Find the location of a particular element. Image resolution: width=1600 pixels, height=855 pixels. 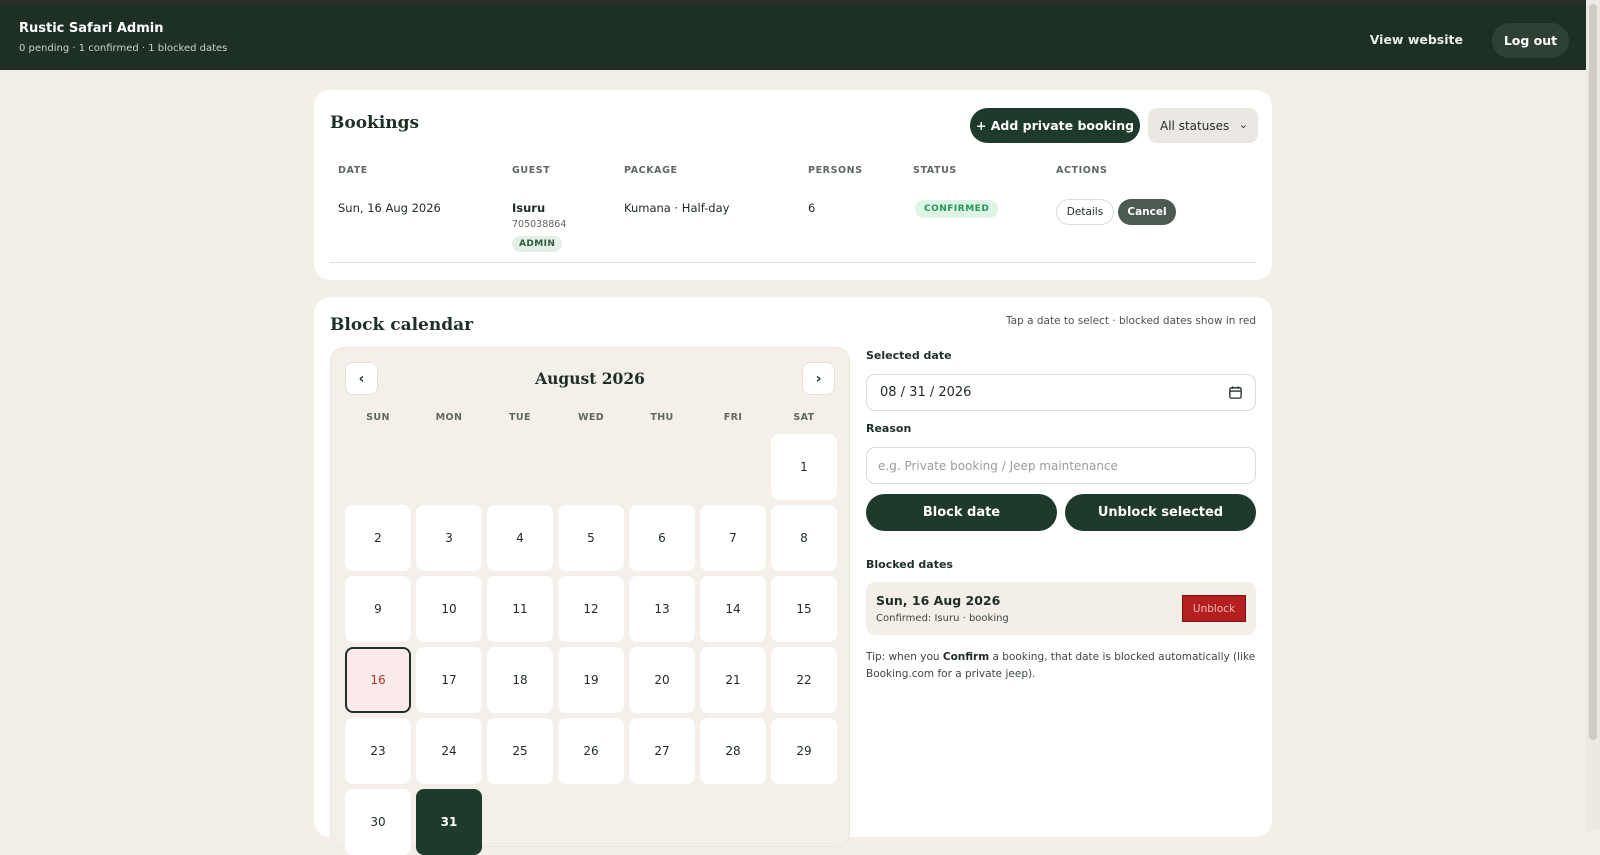

weekday-sat: SAT is located at coordinates (804, 417).